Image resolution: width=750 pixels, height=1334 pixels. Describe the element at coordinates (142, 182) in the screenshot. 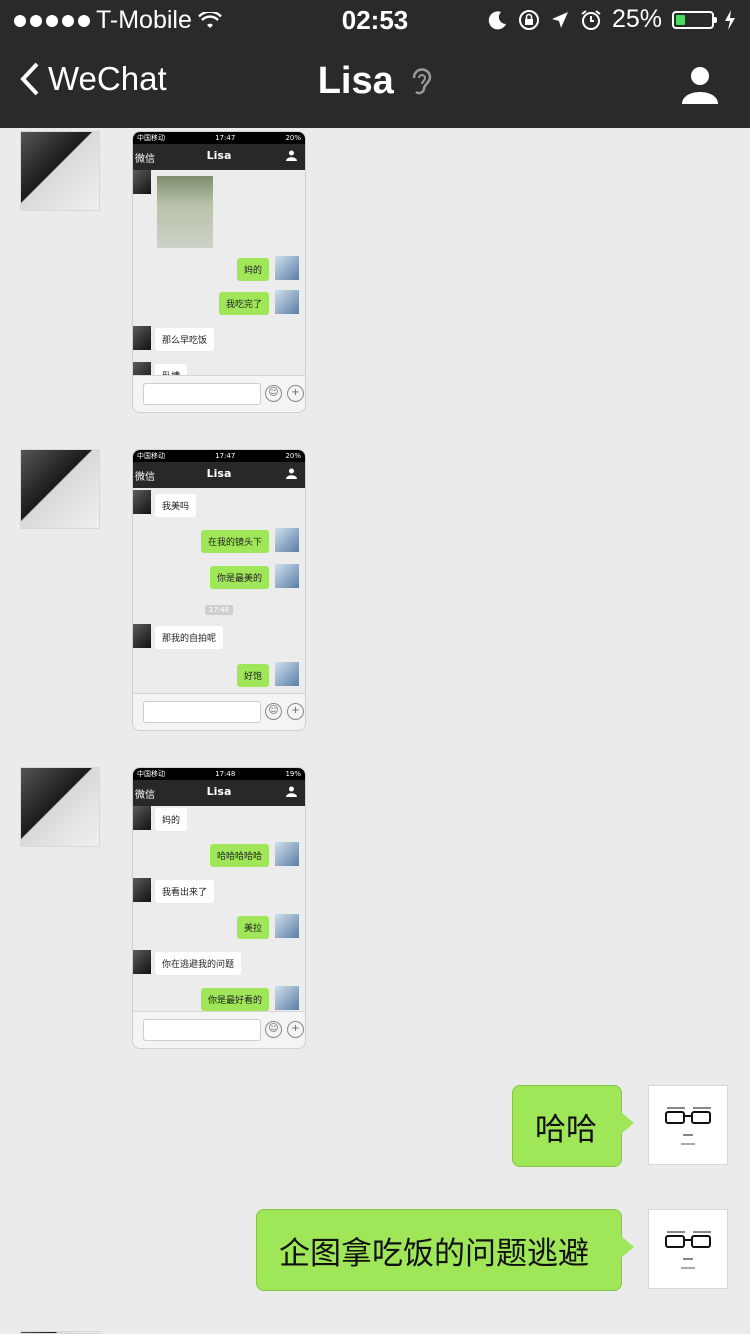

I see `thumb-avatar` at that location.